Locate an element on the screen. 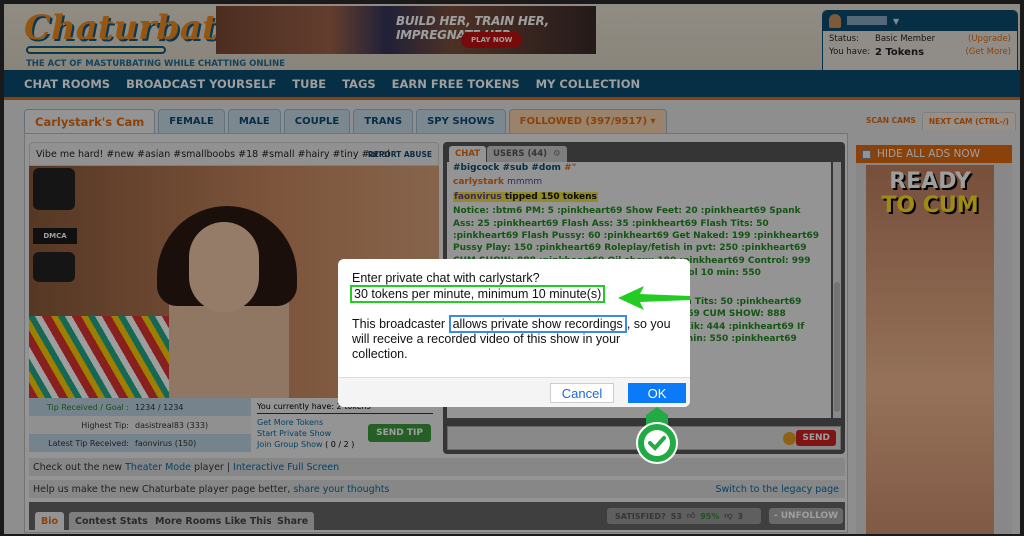 This screenshot has width=1024, height=536. chat-hash-end: #" is located at coordinates (570, 168).